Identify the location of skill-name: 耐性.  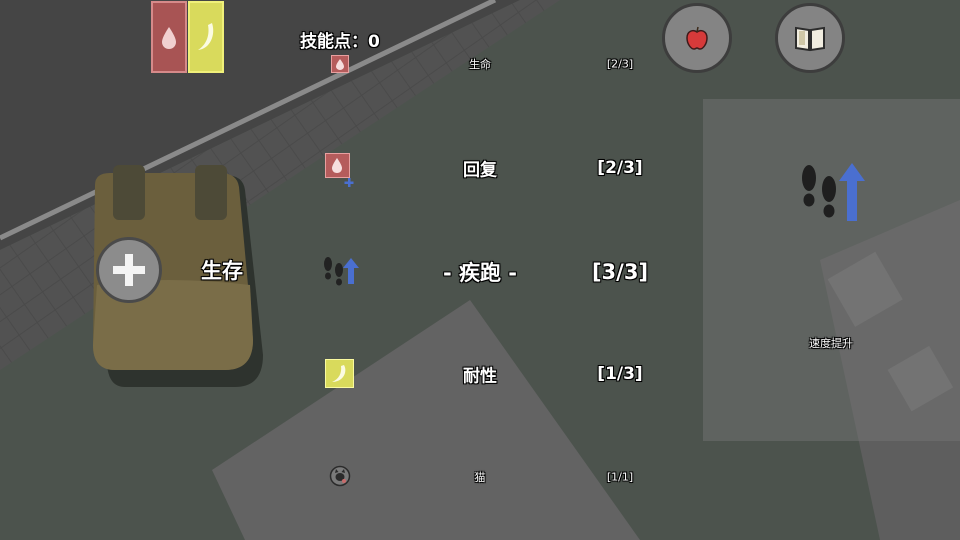
(480, 376).